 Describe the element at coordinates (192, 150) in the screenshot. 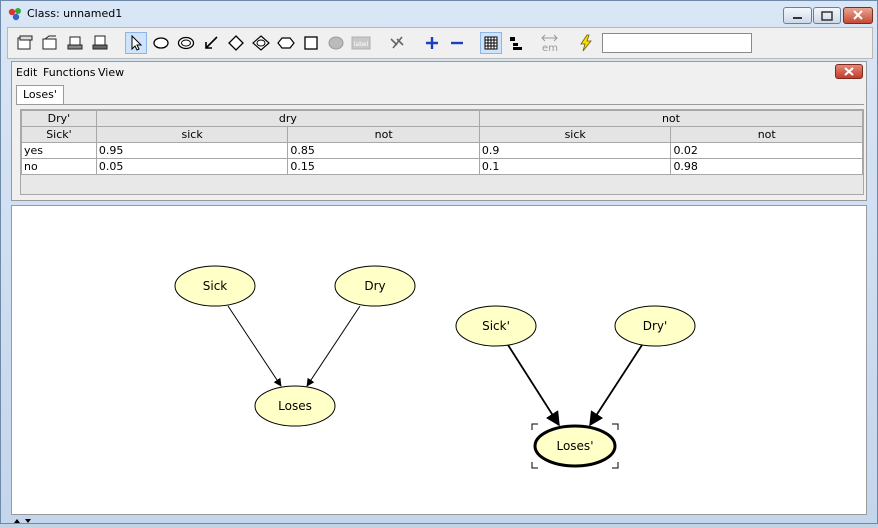

I see `probability-cell: 0.95` at that location.